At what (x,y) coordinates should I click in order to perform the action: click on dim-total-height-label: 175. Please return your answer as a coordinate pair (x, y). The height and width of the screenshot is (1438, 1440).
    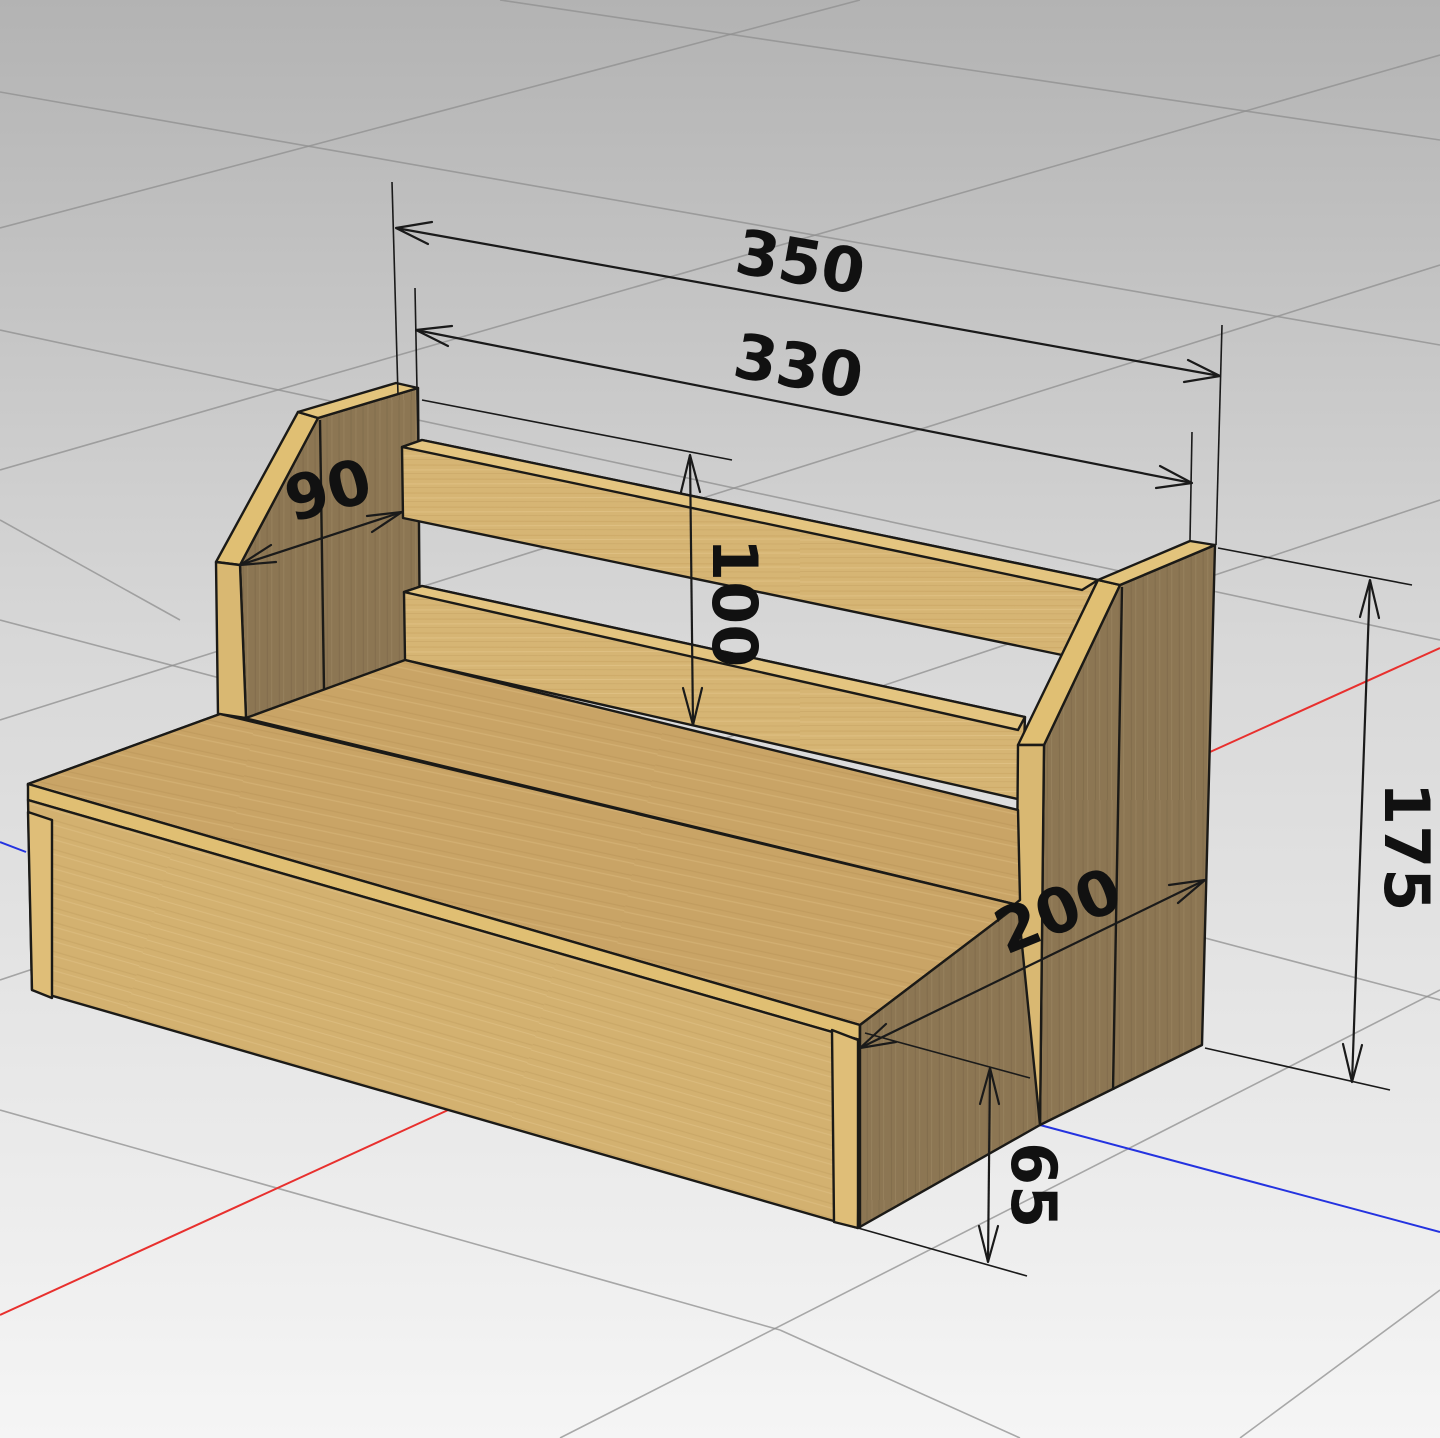
    Looking at the image, I should click on (1405, 846).